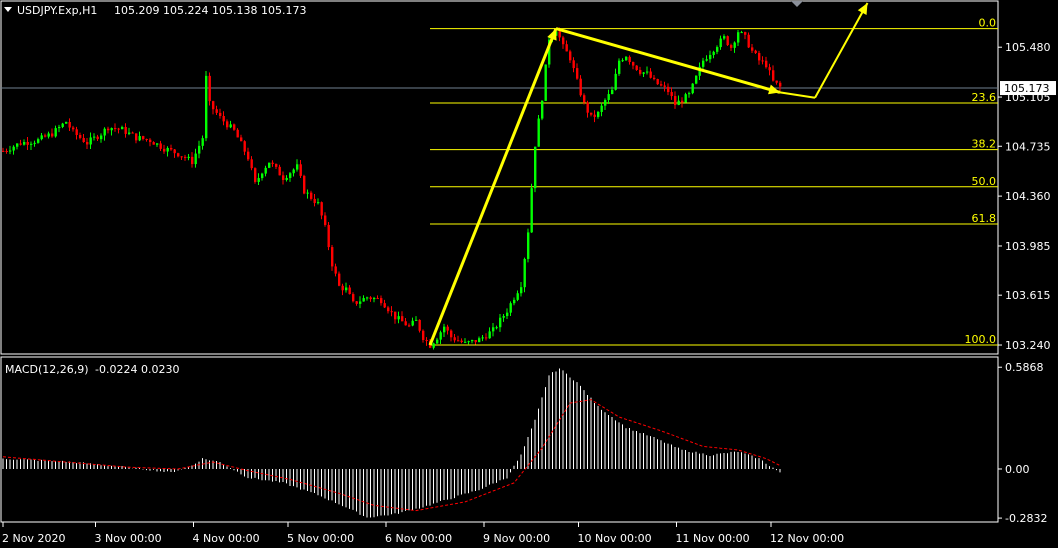 This screenshot has width=1058, height=548. Describe the element at coordinates (1026, 518) in the screenshot. I see `macd-tick-label: -0.2832` at that location.